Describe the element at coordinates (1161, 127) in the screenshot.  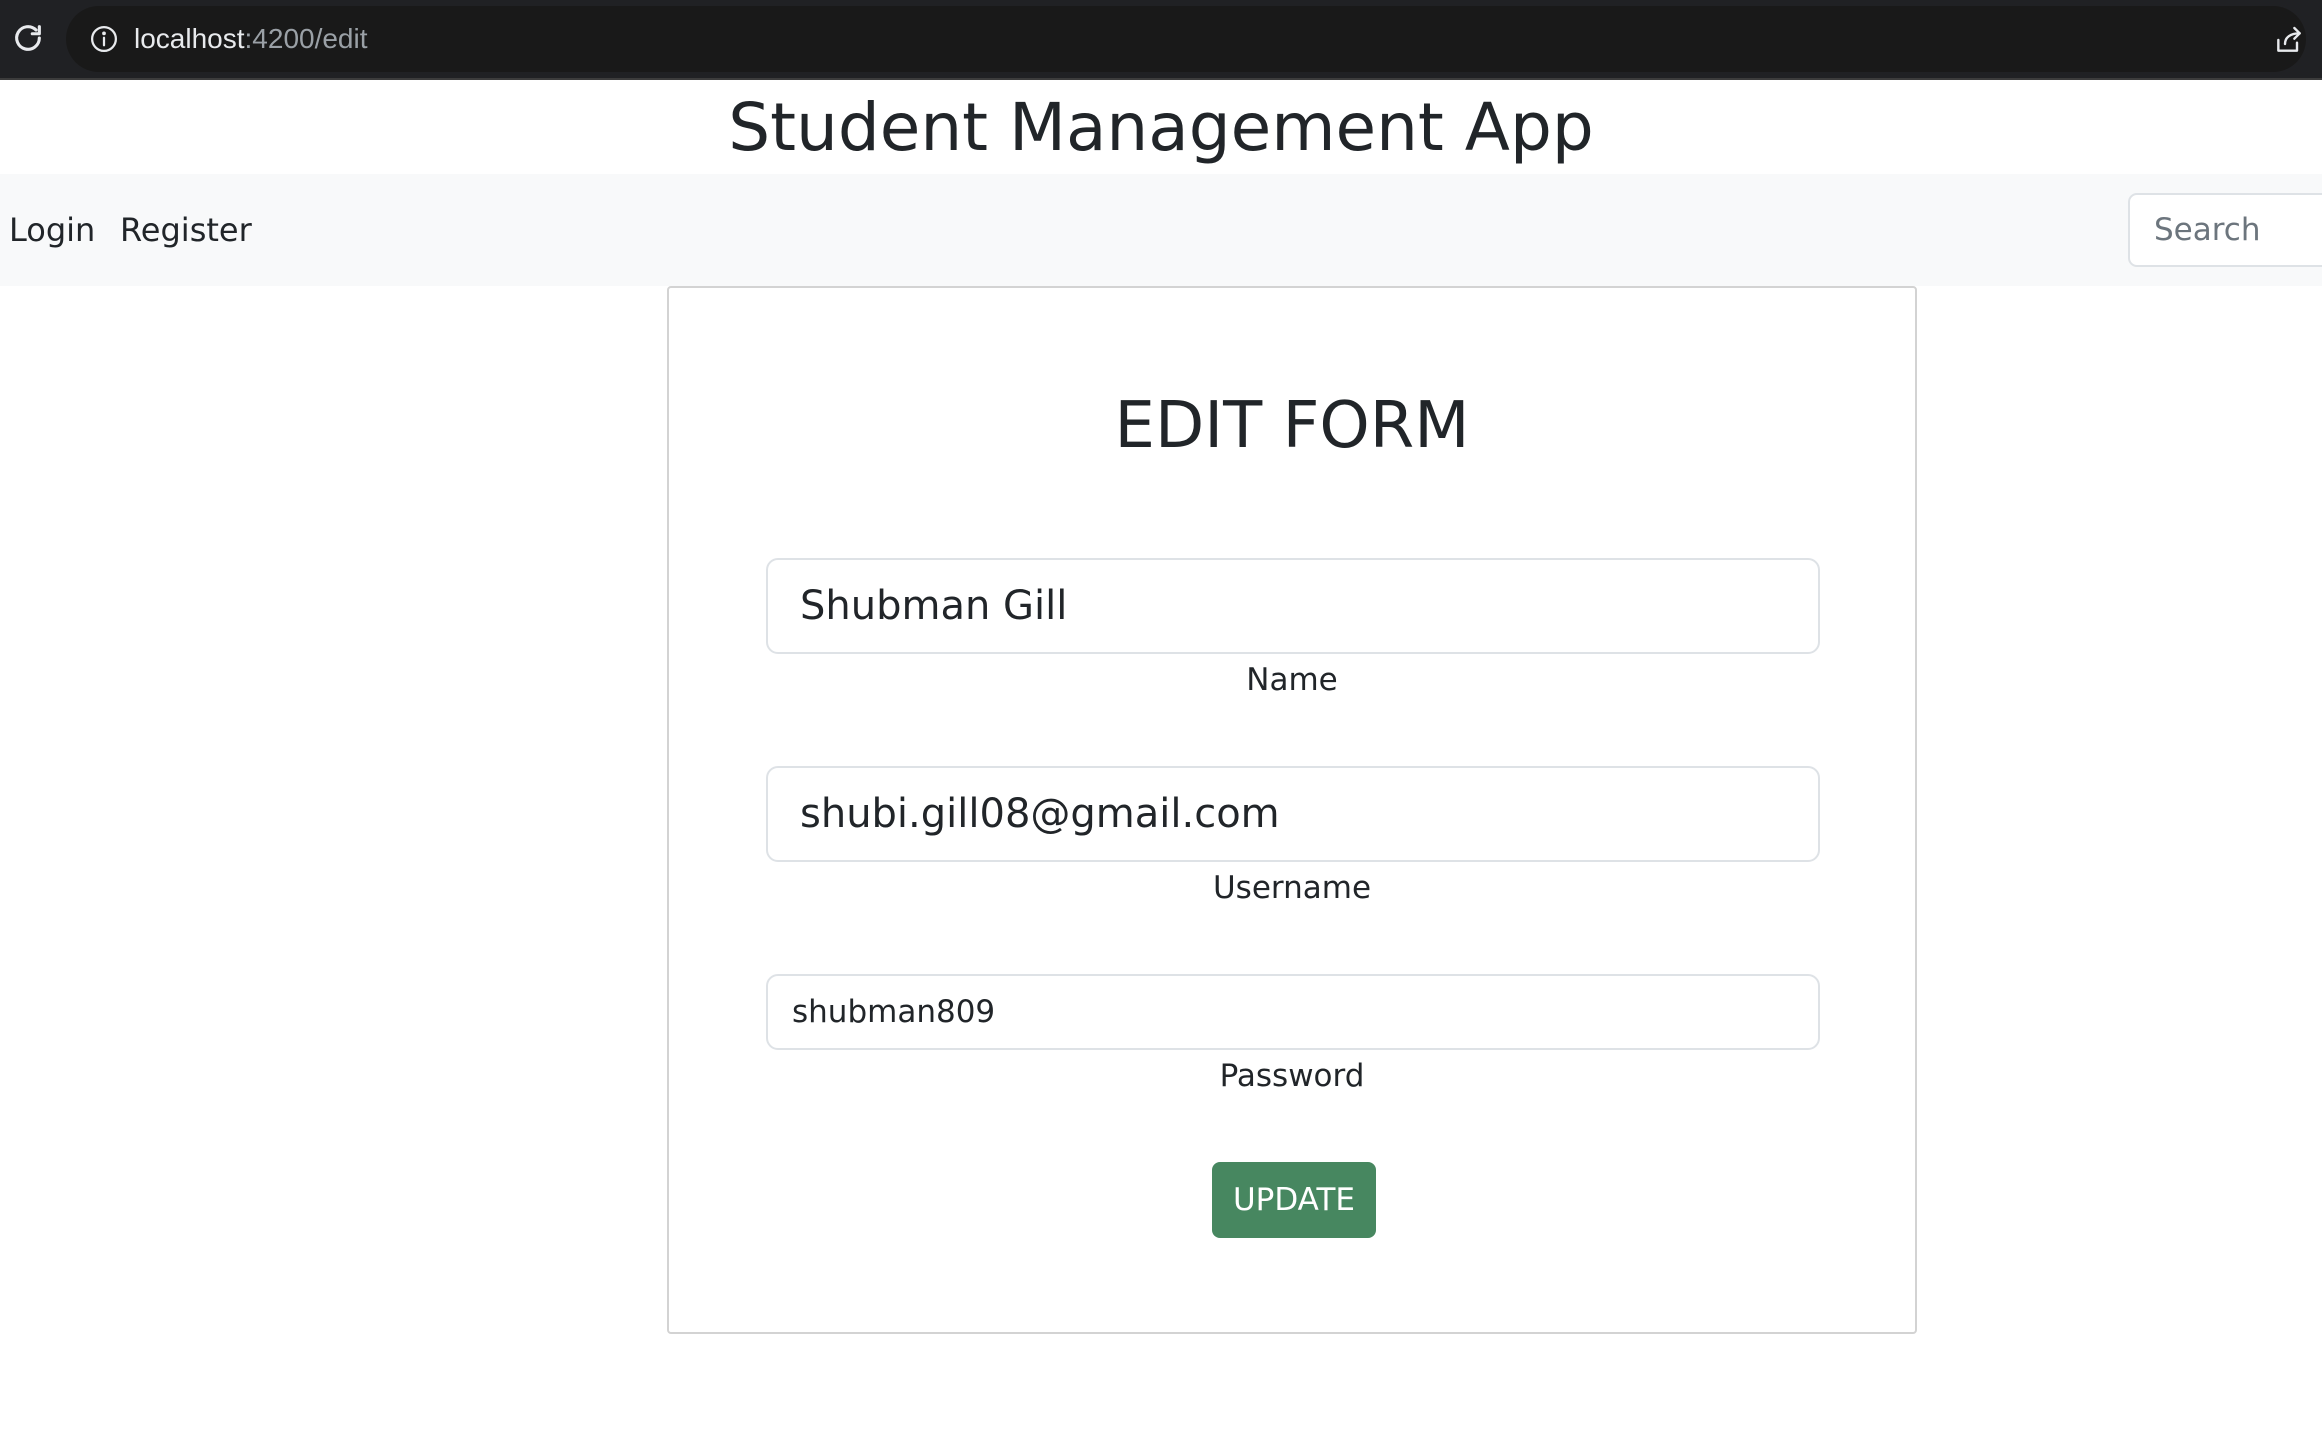
I see `app-title: Student Management App` at that location.